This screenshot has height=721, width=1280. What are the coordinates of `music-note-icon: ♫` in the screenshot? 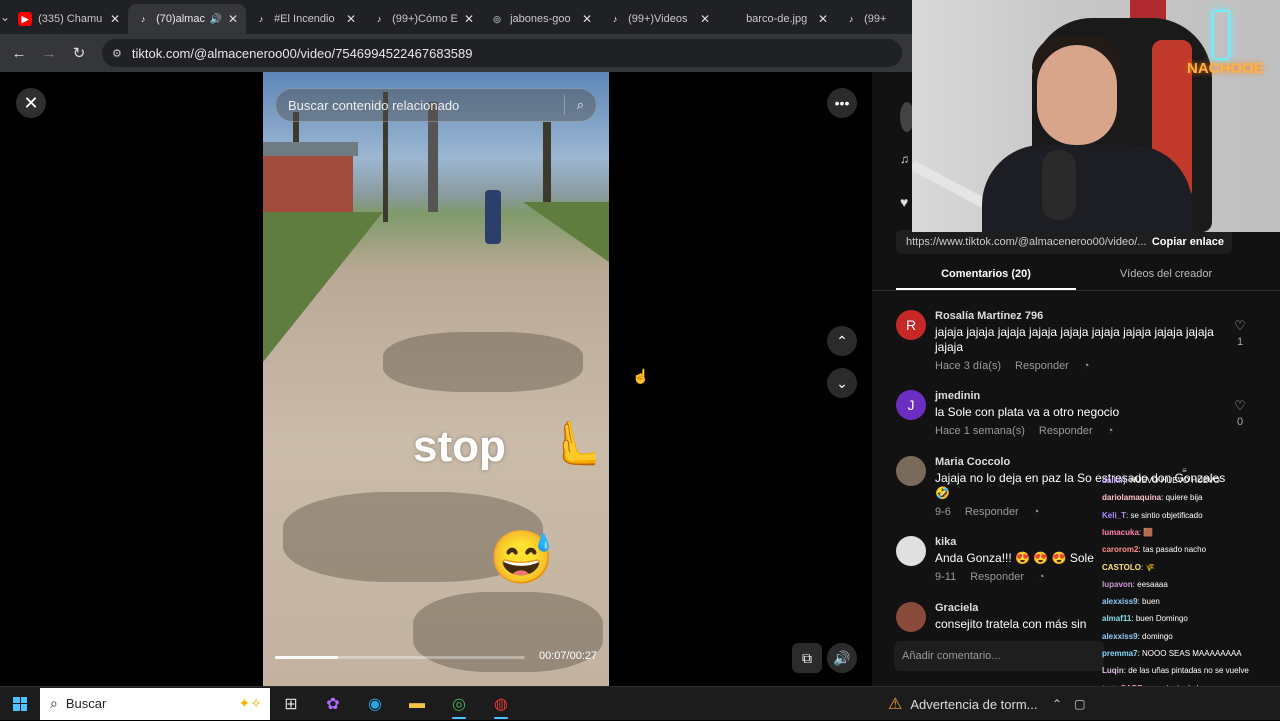 It's located at (904, 159).